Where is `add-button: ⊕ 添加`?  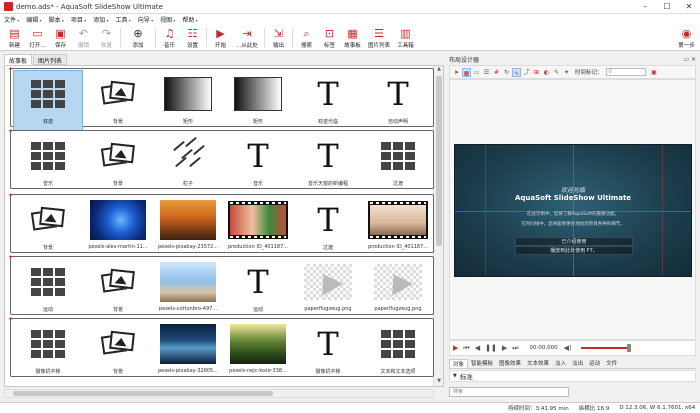
add-button: ⊕ 添加 is located at coordinates (138, 38).